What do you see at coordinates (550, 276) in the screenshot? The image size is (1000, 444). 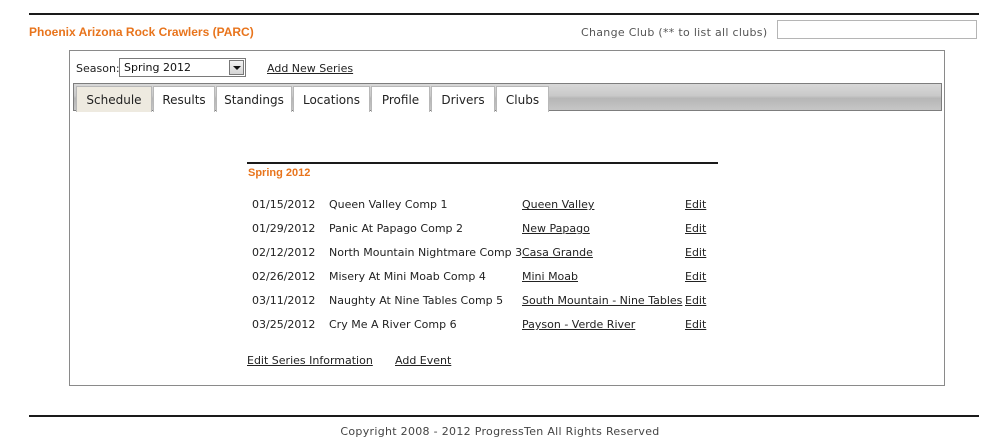 I see `event-location-link: Mini Moab` at bounding box center [550, 276].